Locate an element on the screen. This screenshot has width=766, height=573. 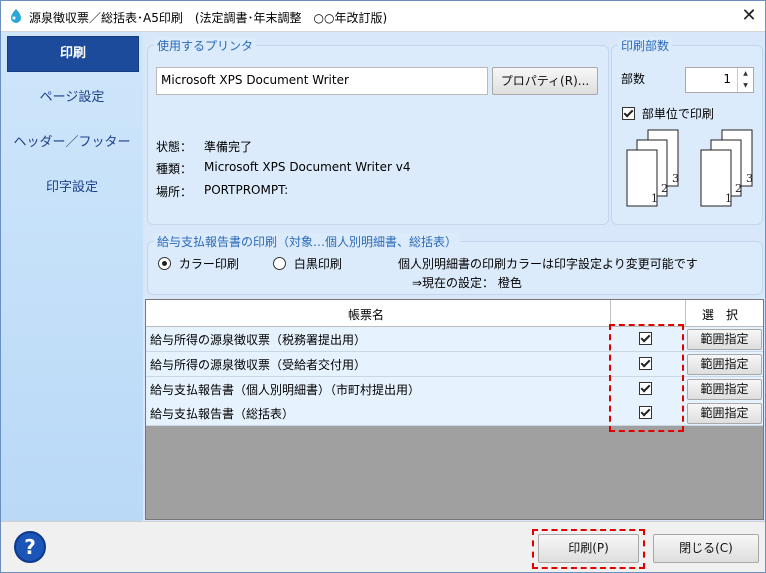
title-bar: 源泉徴収票／総括表･A5印刷 (法定調書･年末調整 ○○年改訂版) ✕ is located at coordinates (383, 16).